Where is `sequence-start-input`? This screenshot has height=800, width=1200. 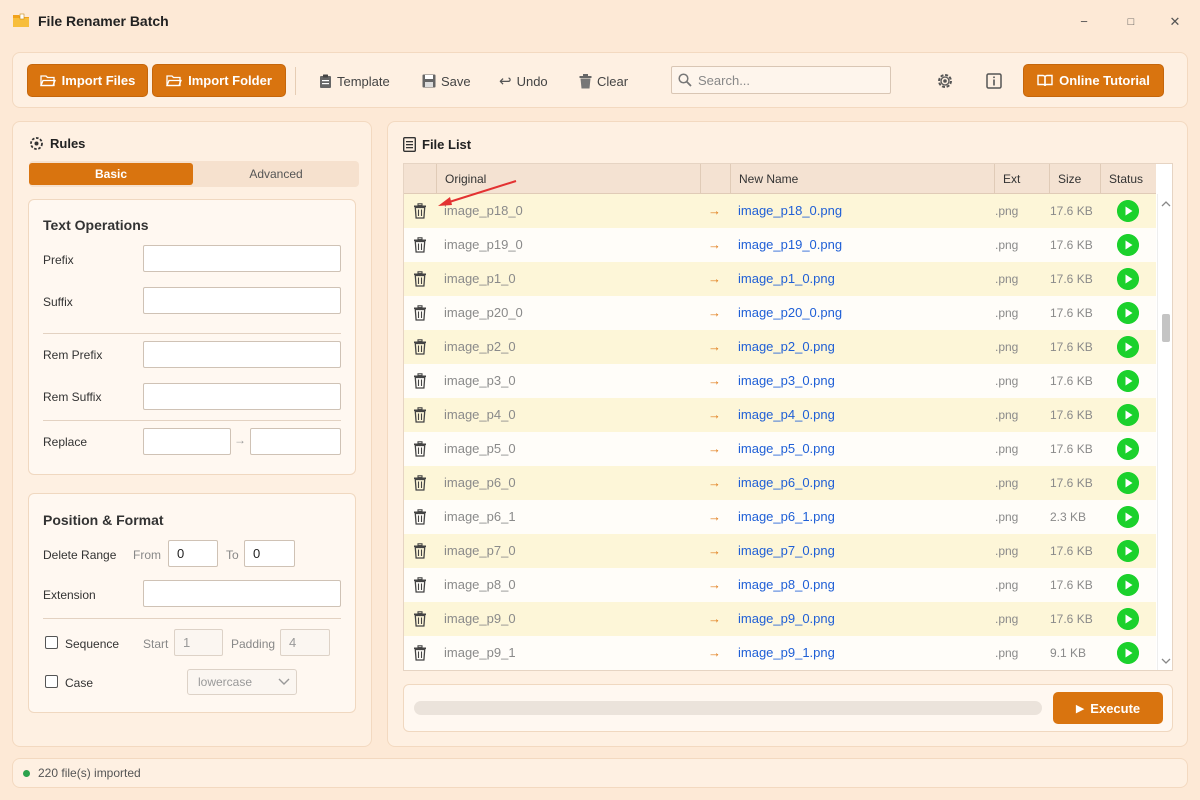 sequence-start-input is located at coordinates (198, 642).